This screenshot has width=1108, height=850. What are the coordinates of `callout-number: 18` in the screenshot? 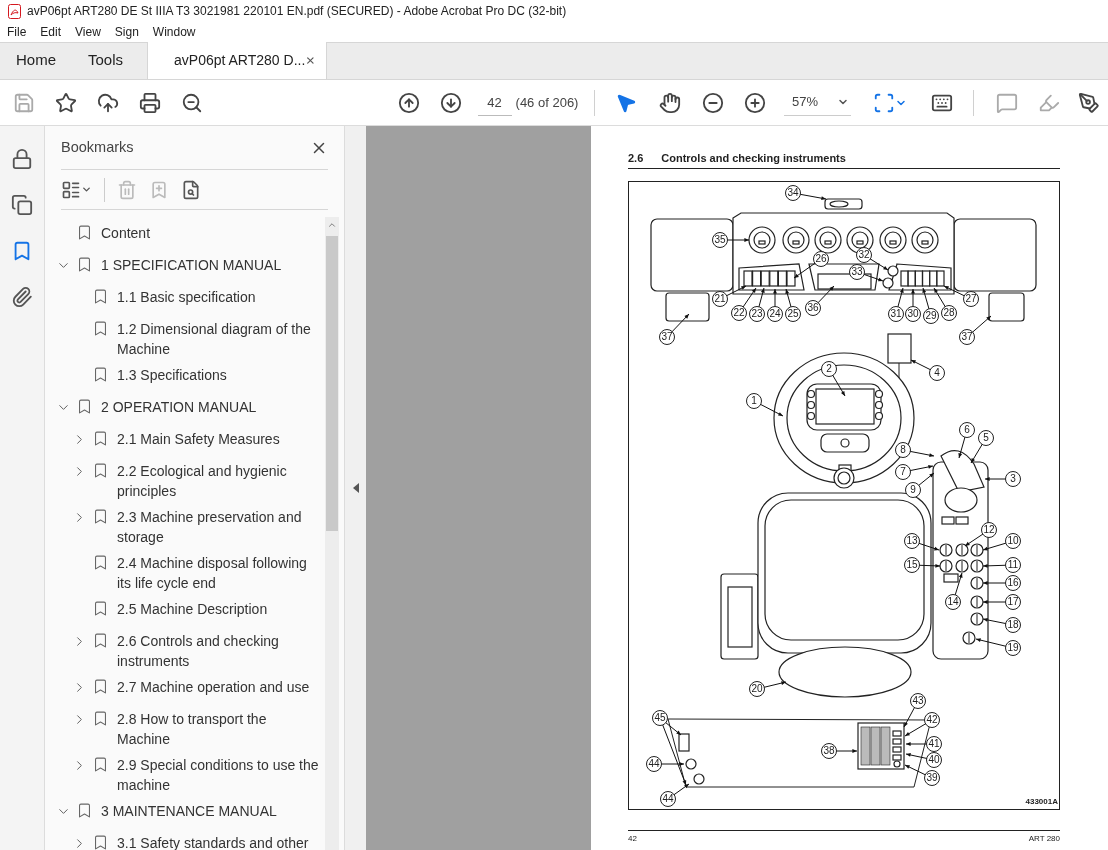 It's located at (1013, 624).